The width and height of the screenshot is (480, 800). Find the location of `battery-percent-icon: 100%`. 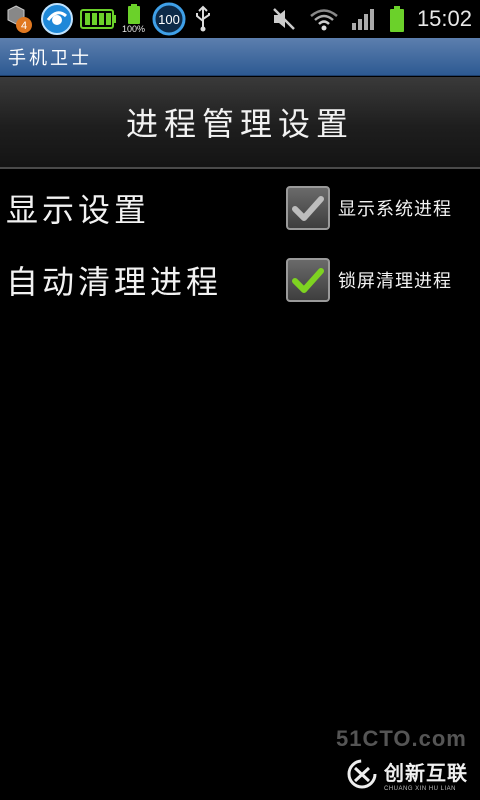

battery-percent-icon: 100% is located at coordinates (133, 19).